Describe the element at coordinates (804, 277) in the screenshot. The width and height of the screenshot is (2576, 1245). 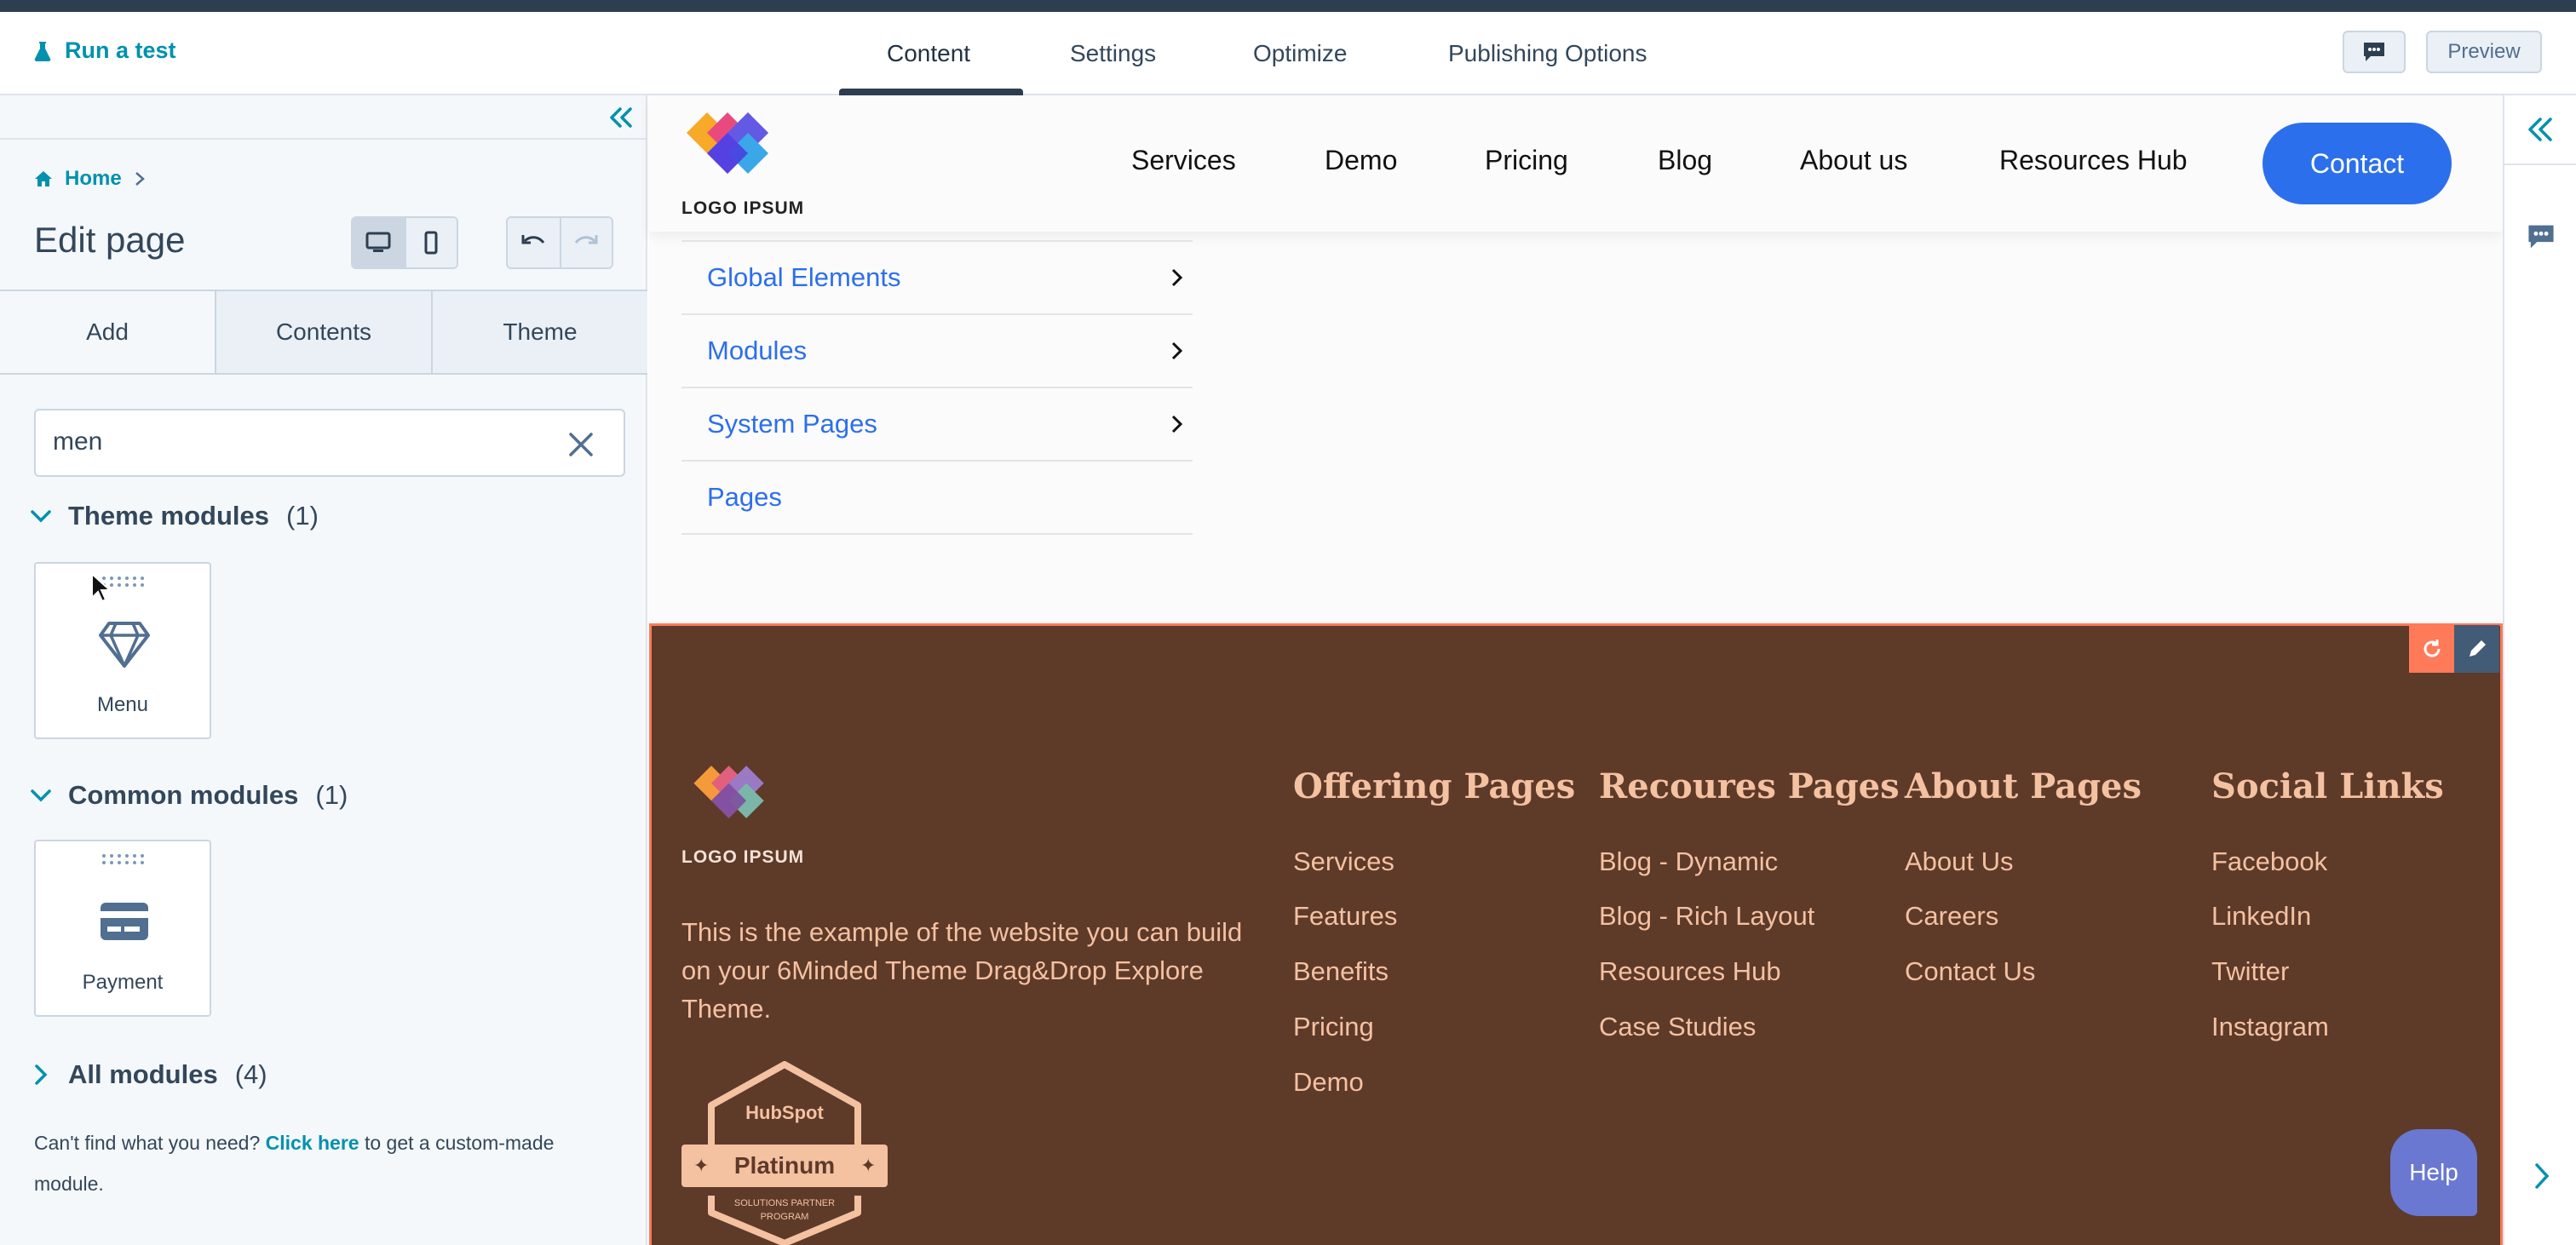
I see `sitemap-item-label: Global Elements` at that location.